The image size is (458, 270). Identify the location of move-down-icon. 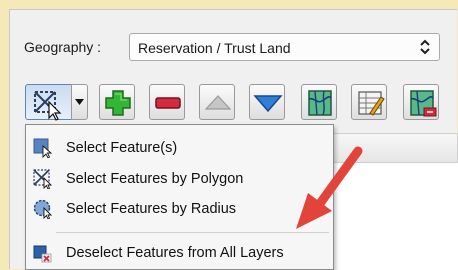
(268, 104).